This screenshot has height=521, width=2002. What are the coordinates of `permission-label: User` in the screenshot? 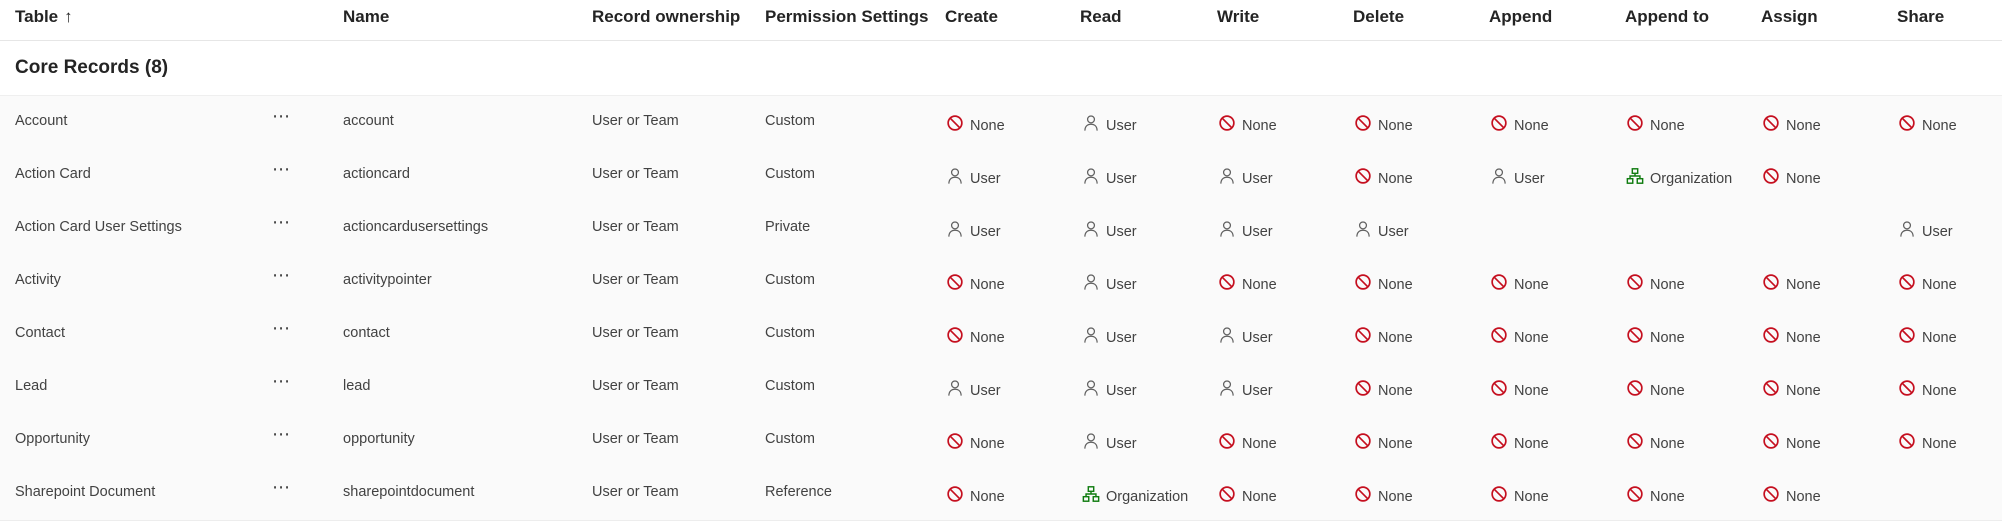 It's located at (1257, 232).